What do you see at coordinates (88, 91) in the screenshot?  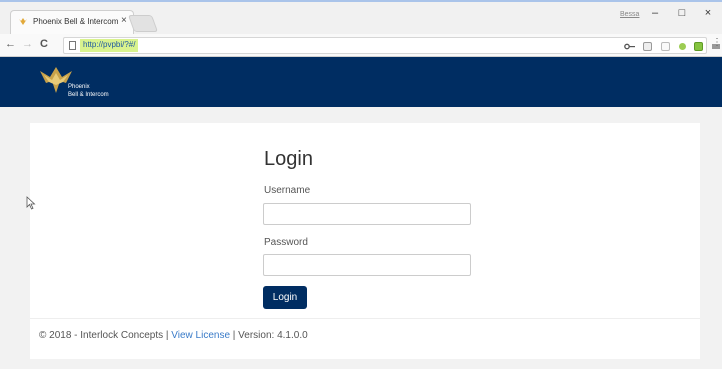 I see `logo-text: Phoenix Bell & Intercom` at bounding box center [88, 91].